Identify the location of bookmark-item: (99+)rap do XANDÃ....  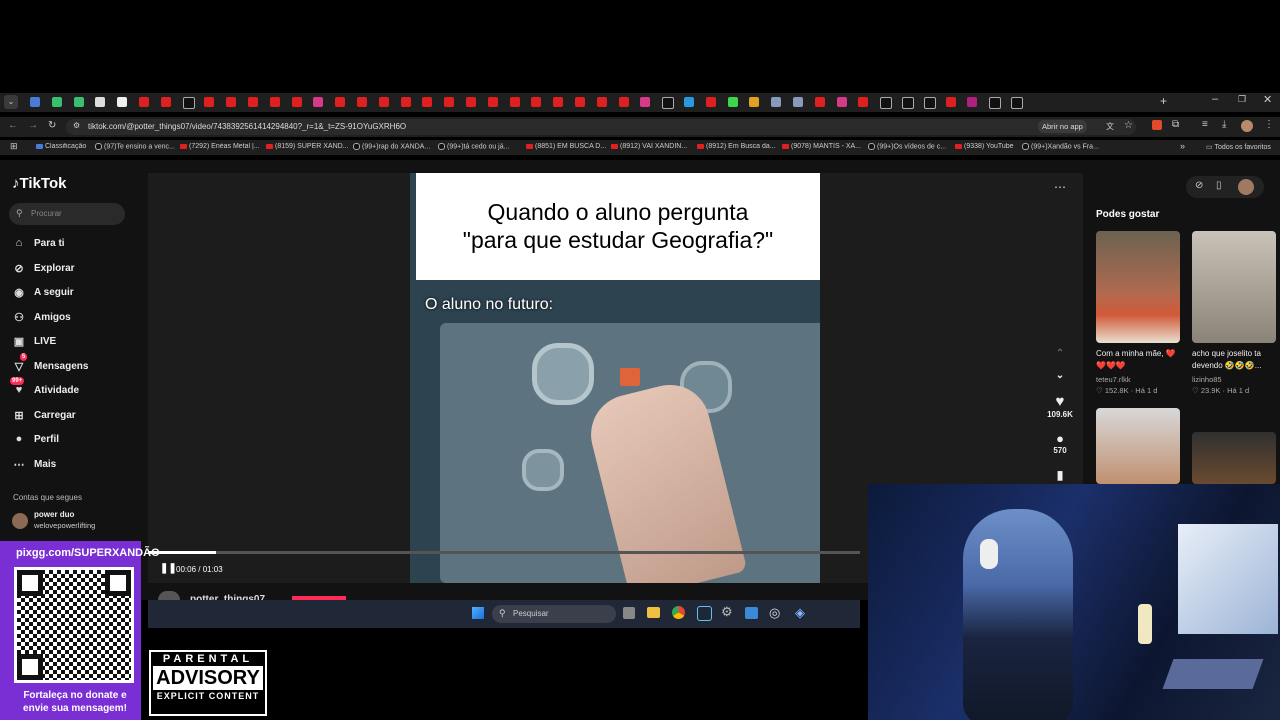
(391, 146).